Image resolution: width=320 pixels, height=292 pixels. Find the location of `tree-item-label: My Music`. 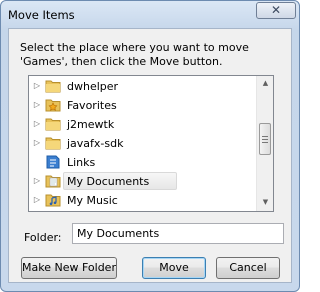

tree-item-label: My Music is located at coordinates (92, 200).